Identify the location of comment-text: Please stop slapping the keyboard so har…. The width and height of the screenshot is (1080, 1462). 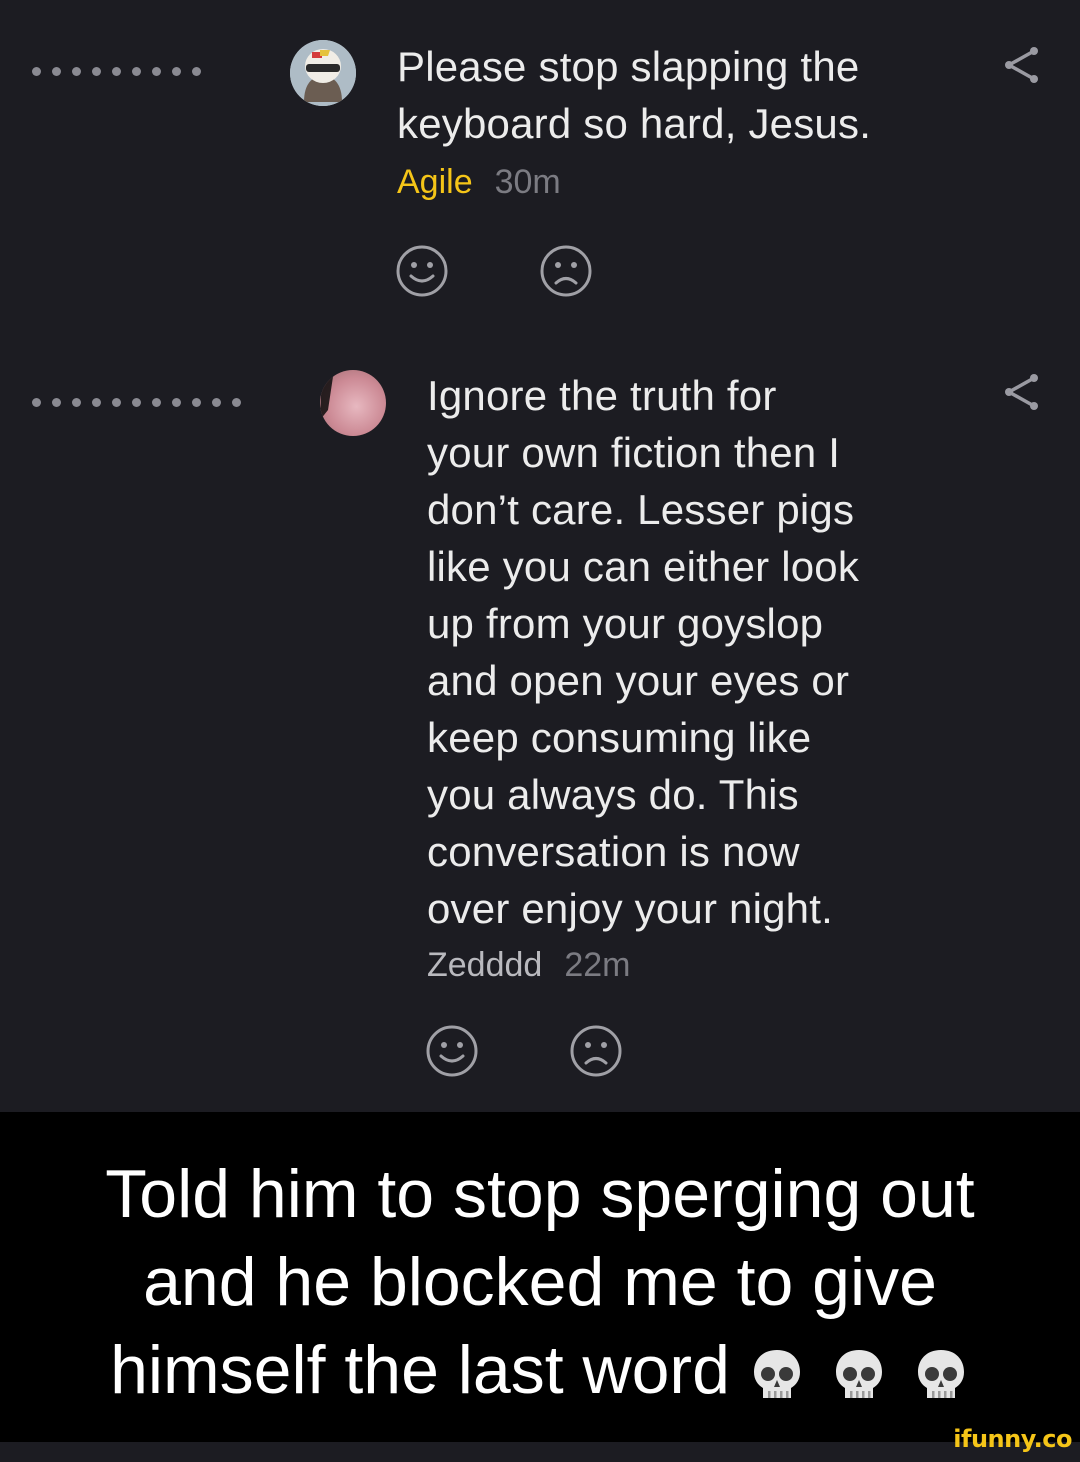
(634, 95).